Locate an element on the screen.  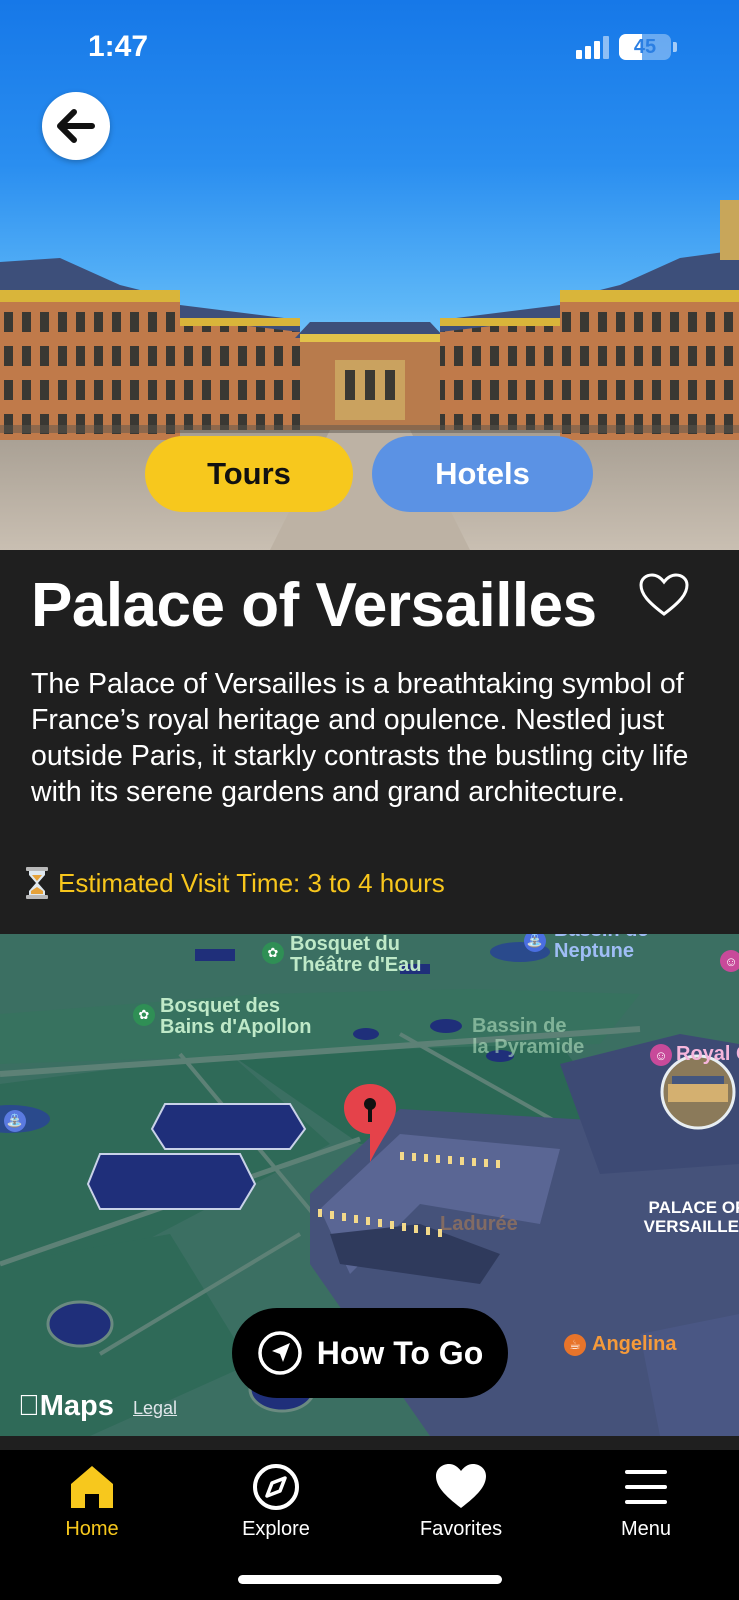
visit-time-text: Estimated Visit Time: 3 to 4 hours is located at coordinates (251, 882).